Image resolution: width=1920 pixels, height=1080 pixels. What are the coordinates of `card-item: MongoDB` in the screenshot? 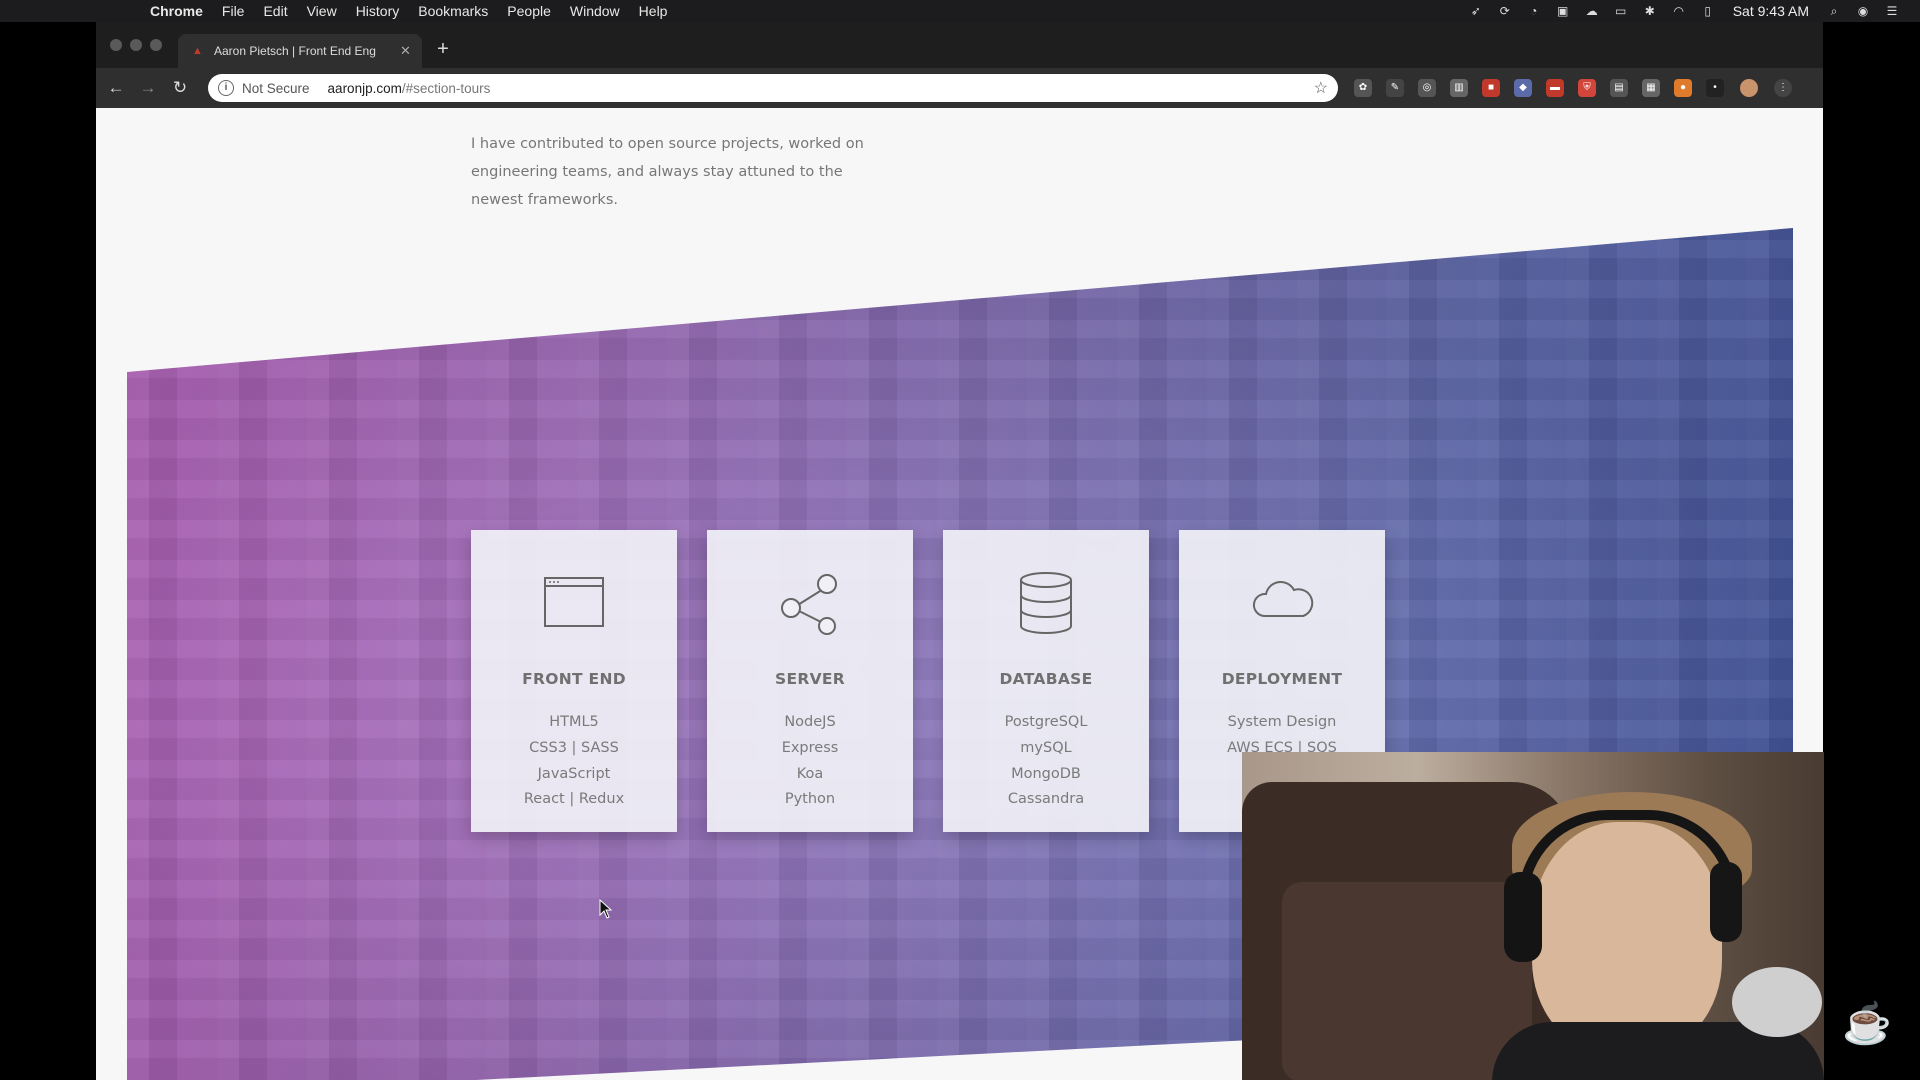 It's located at (1046, 773).